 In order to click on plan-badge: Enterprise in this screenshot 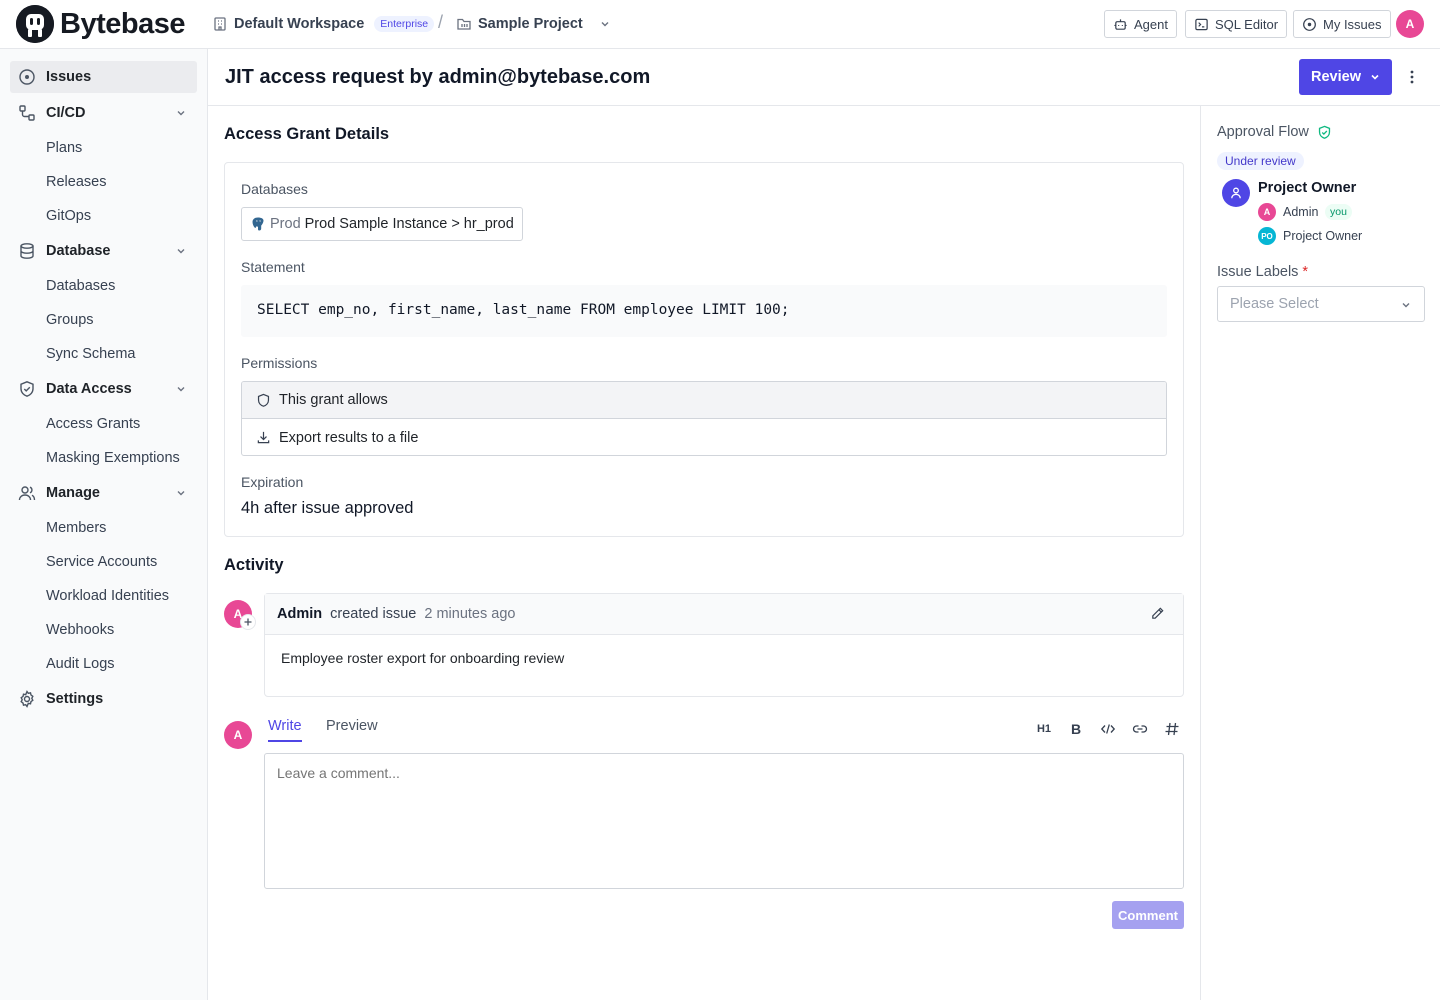, I will do `click(404, 24)`.